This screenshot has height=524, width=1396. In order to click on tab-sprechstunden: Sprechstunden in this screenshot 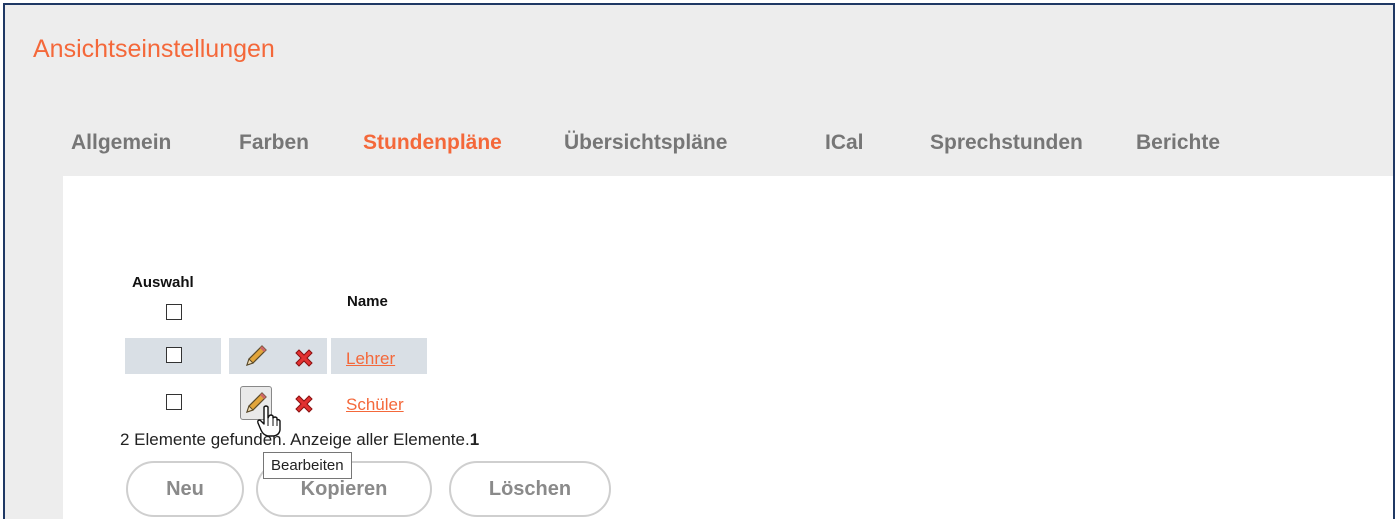, I will do `click(1006, 143)`.